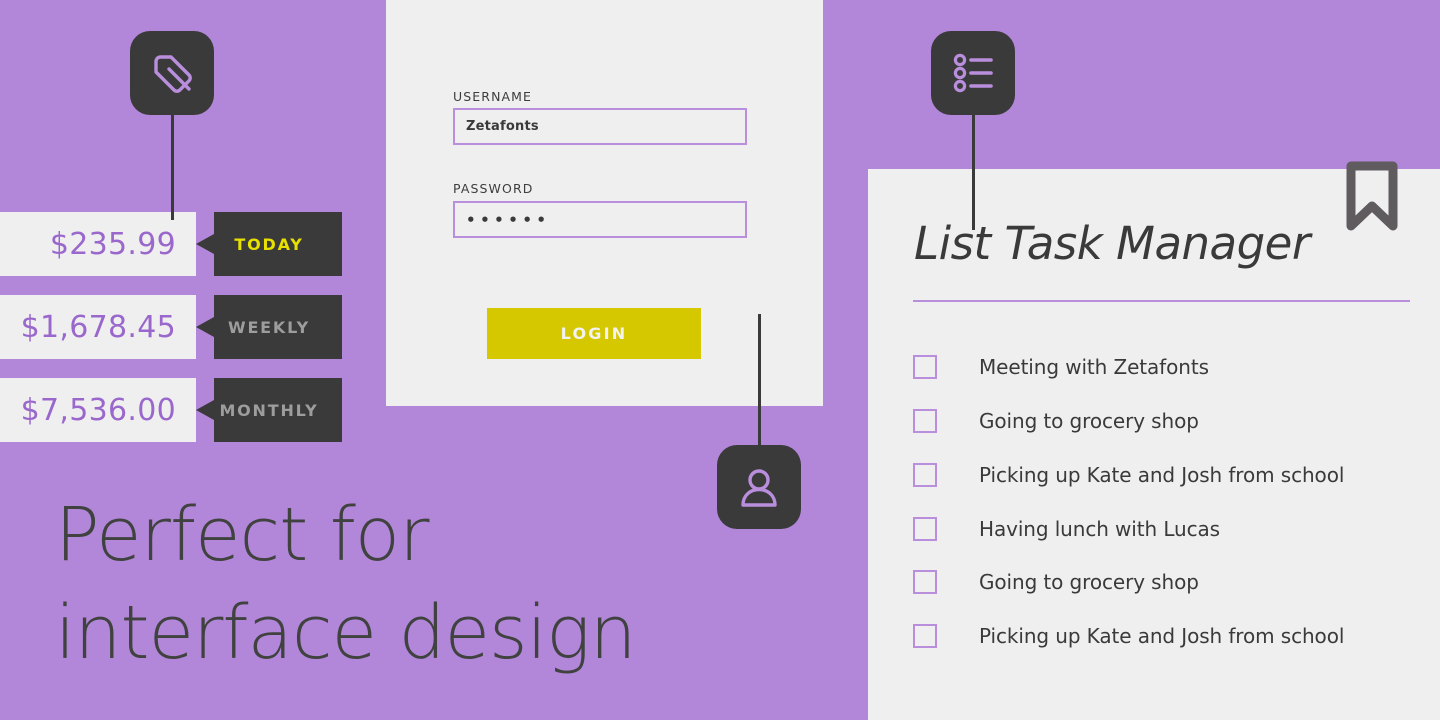 This screenshot has height=720, width=1440. I want to click on headline-line-1: Perfect for, so click(242, 535).